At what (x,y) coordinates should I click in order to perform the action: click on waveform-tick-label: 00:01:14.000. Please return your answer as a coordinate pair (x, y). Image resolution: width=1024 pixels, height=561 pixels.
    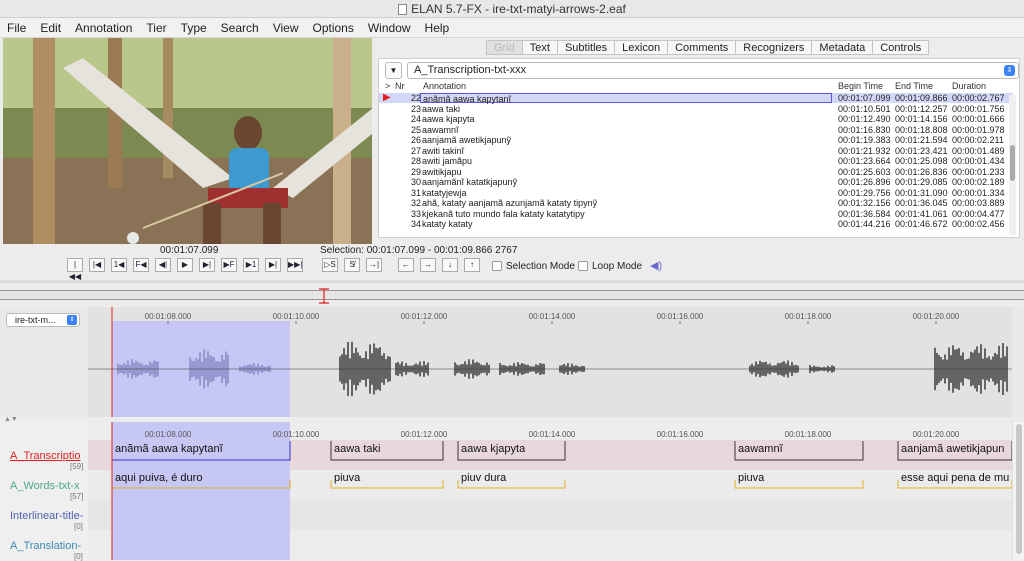
    Looking at the image, I should click on (552, 316).